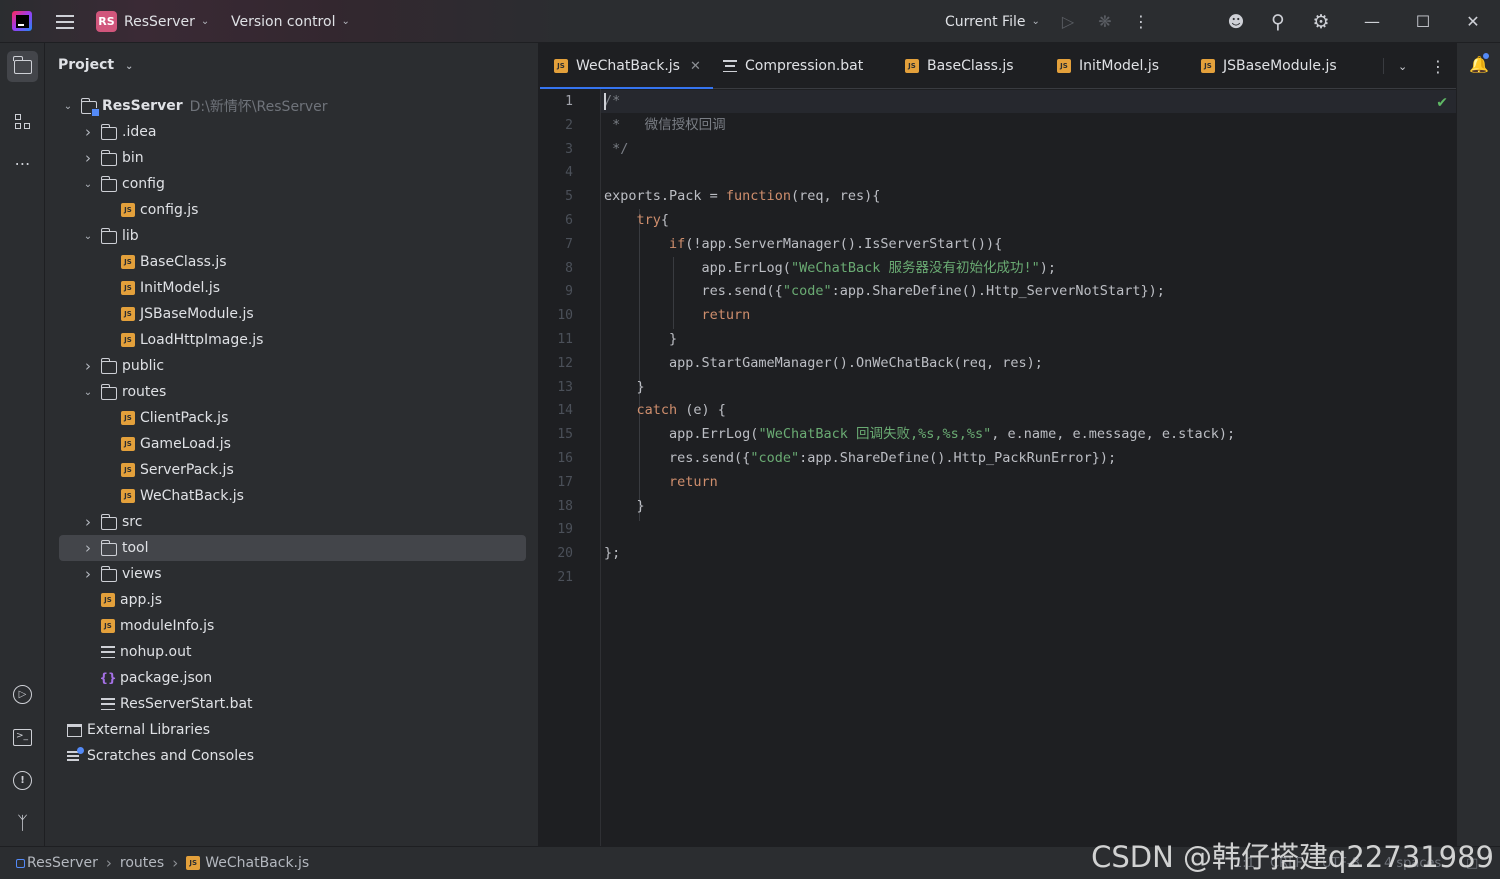  I want to click on tree-row: JS ClientPack.js, so click(292, 418).